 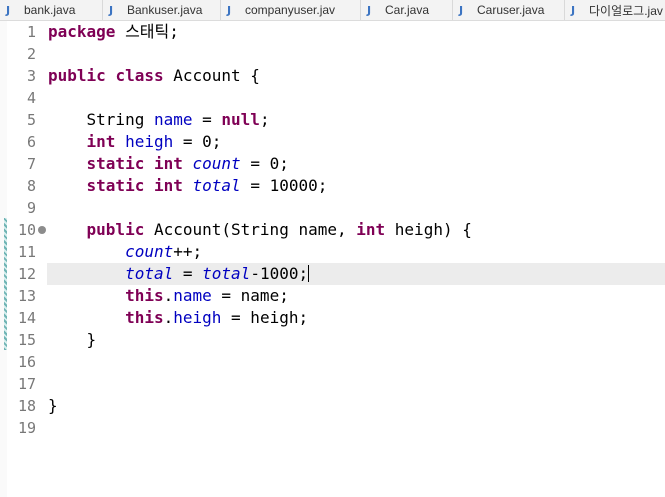 What do you see at coordinates (31, 54) in the screenshot?
I see `line-number: 2` at bounding box center [31, 54].